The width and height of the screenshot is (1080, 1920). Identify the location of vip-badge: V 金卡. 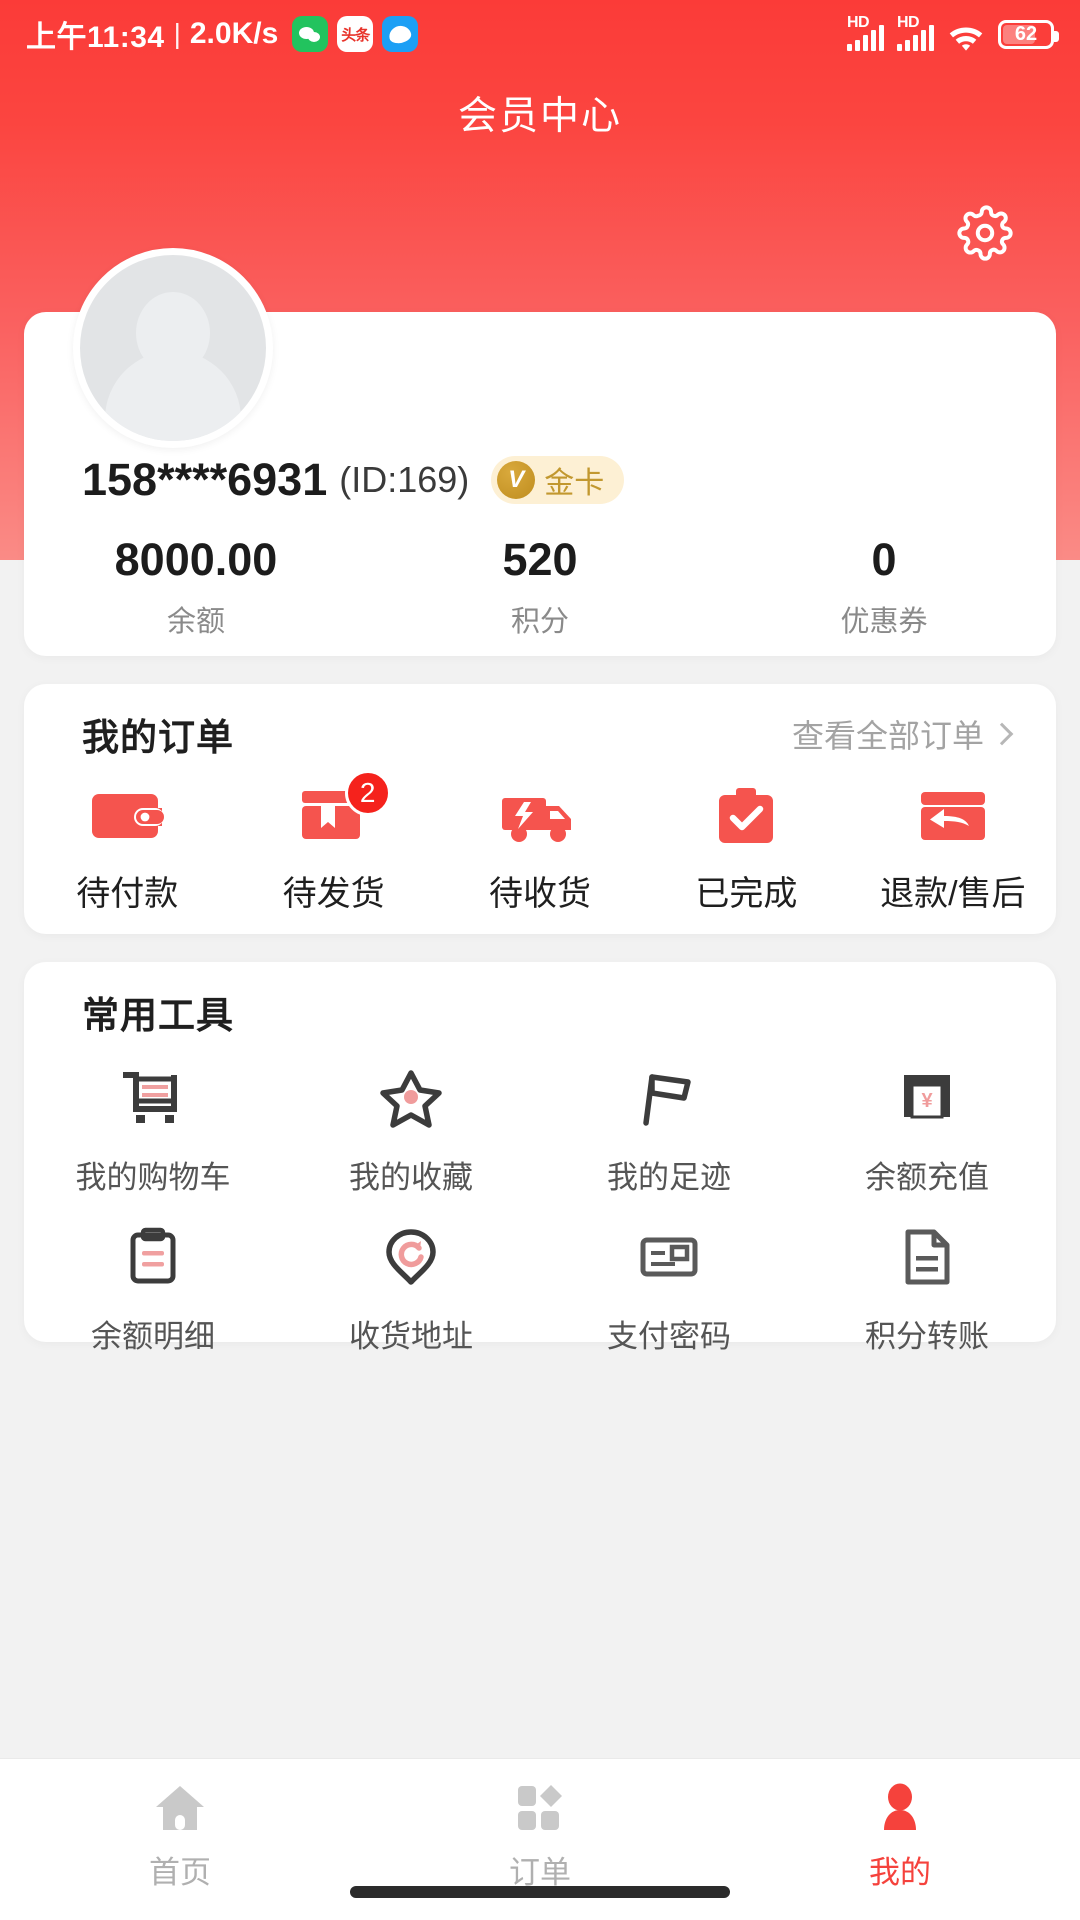
(558, 480).